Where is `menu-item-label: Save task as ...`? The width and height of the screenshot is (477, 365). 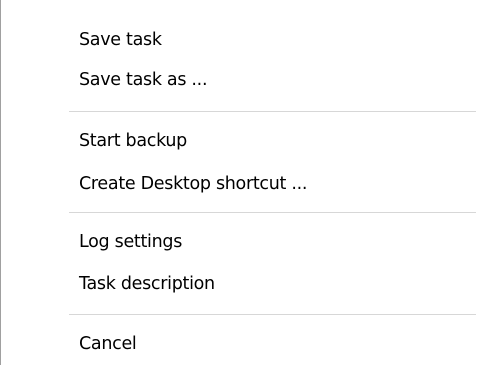 menu-item-label: Save task as ... is located at coordinates (143, 80).